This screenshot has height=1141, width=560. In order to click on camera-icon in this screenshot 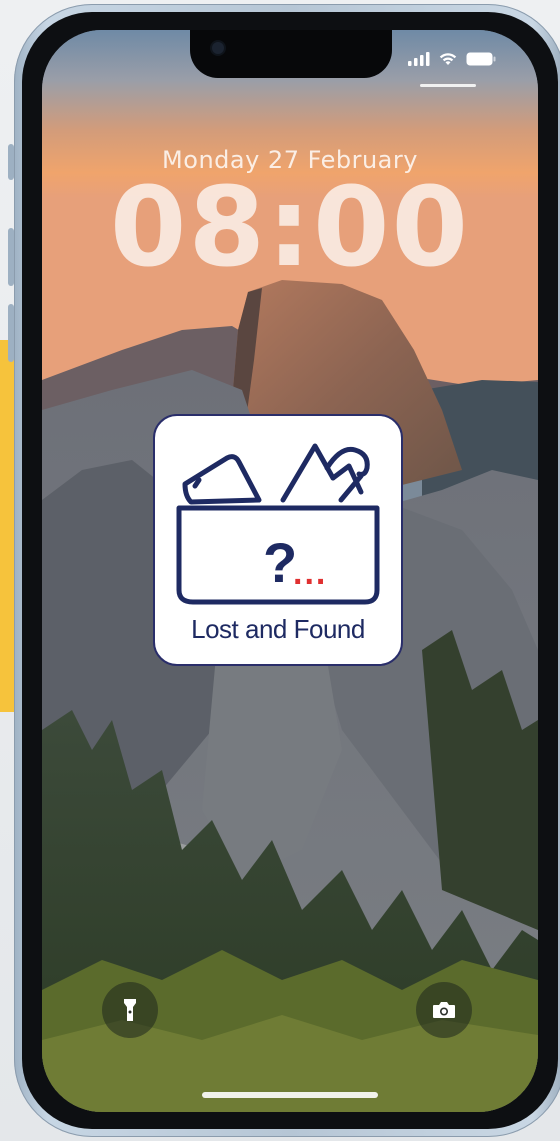, I will do `click(444, 1010)`.